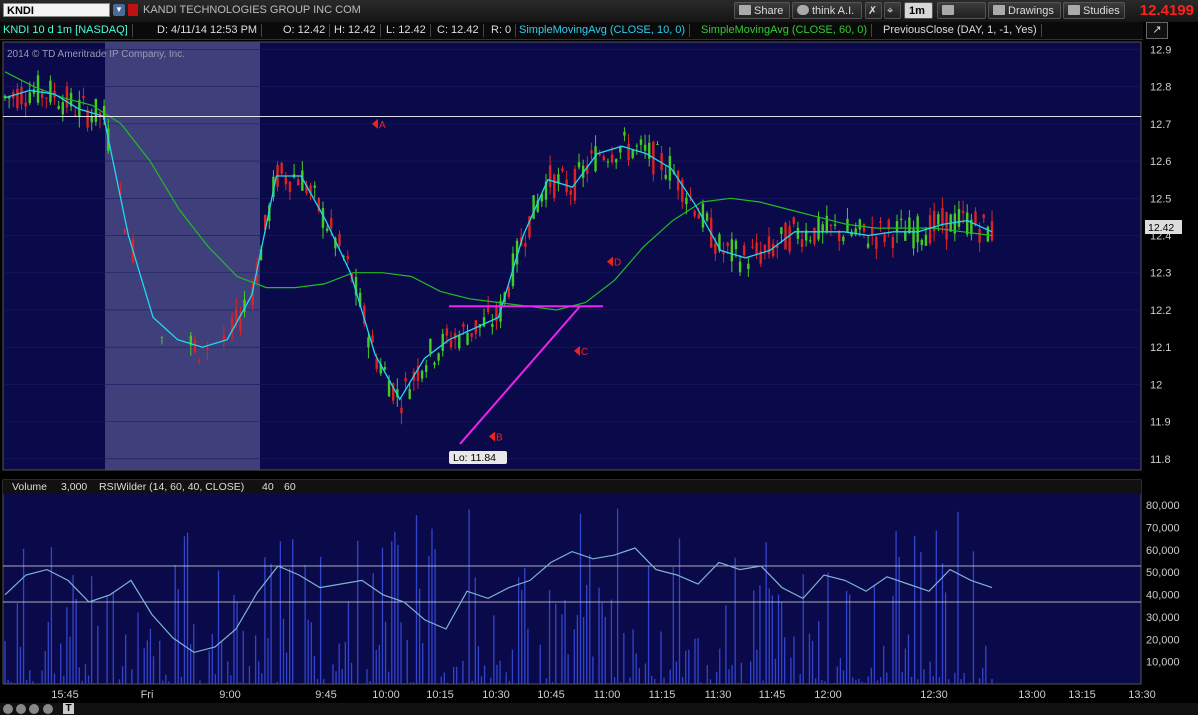 This screenshot has width=1198, height=715. I want to click on time-tick-label: 12:00, so click(828, 695).